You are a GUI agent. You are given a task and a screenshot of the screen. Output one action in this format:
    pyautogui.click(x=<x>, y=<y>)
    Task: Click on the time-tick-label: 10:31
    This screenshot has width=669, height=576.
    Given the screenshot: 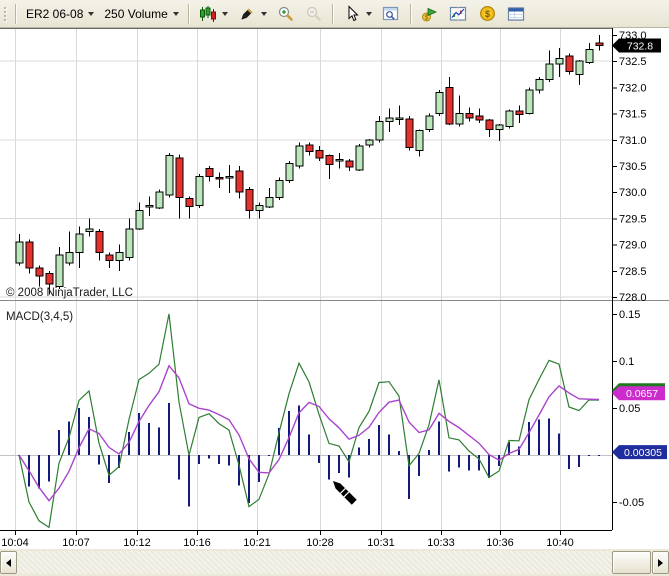 What is the action you would take?
    pyautogui.click(x=381, y=543)
    